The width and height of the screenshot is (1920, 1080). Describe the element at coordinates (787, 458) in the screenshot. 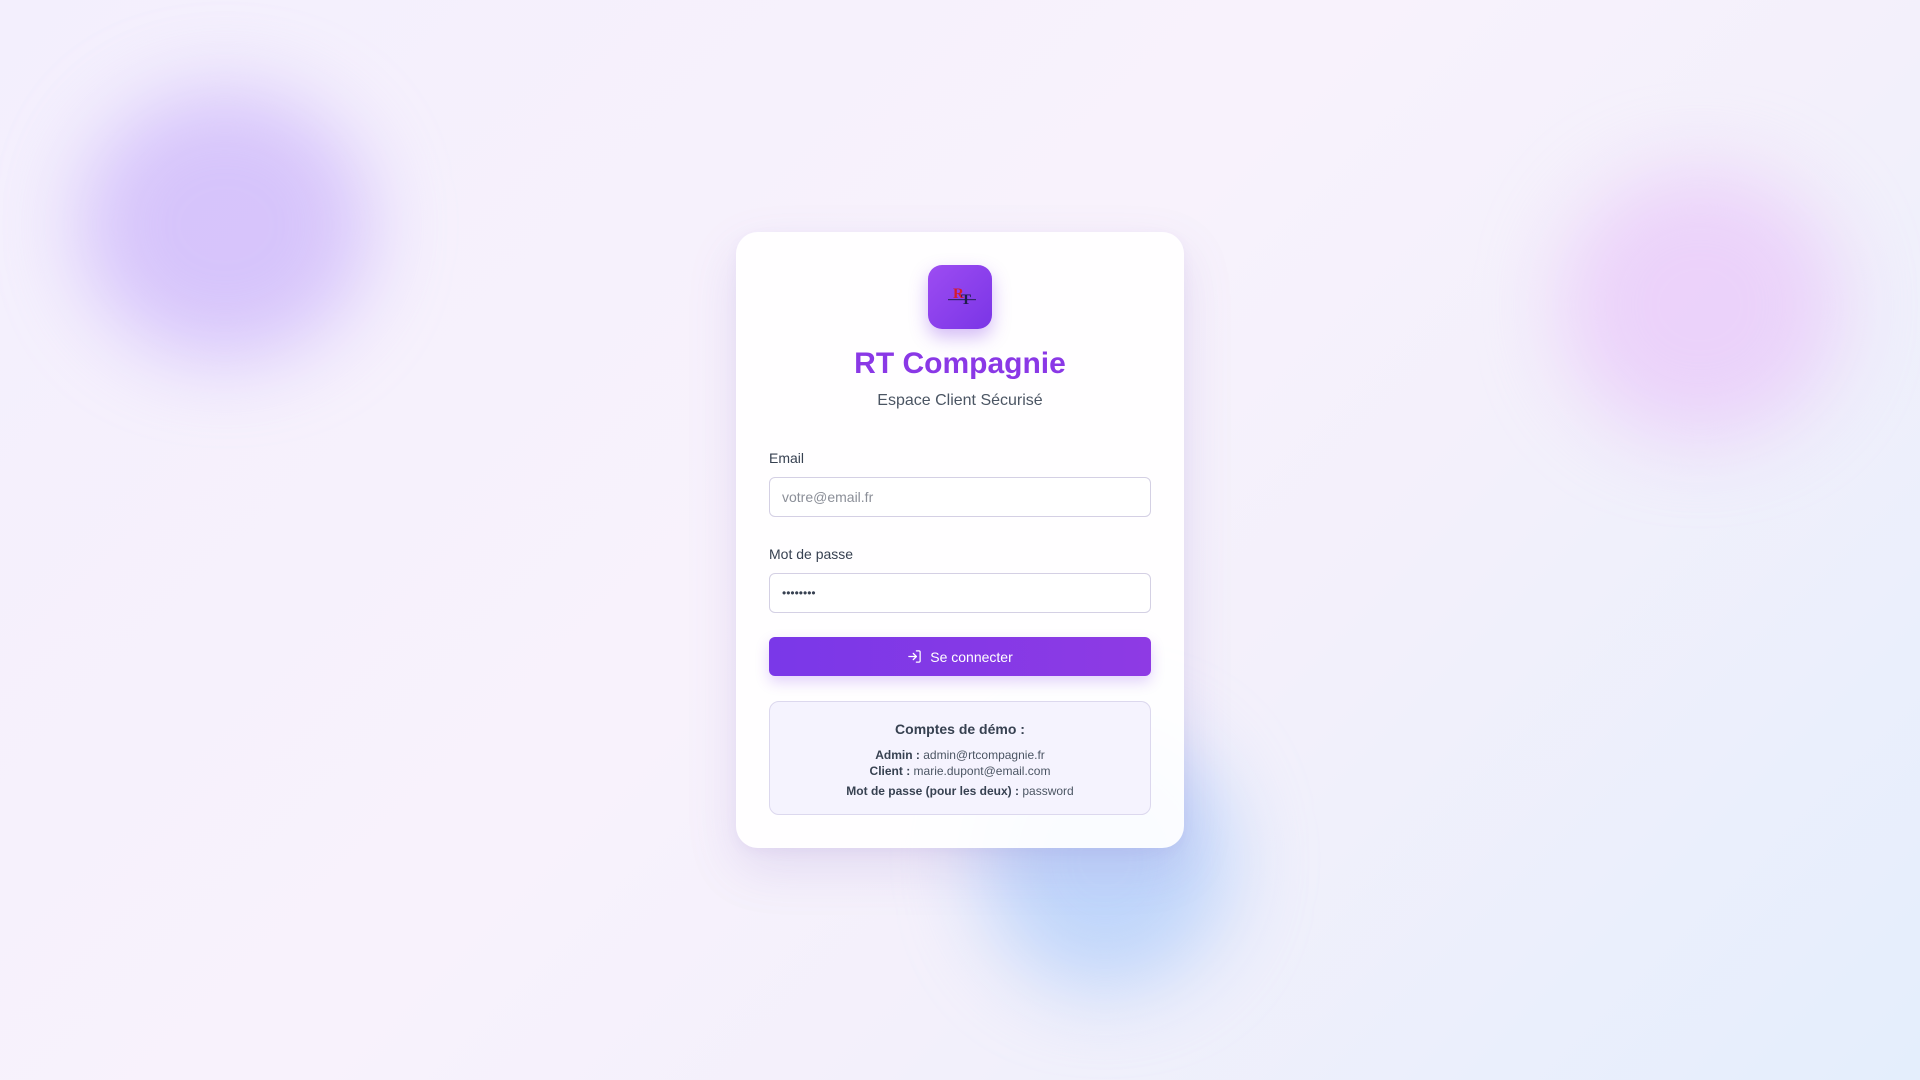

I see `email-label: Email` at that location.